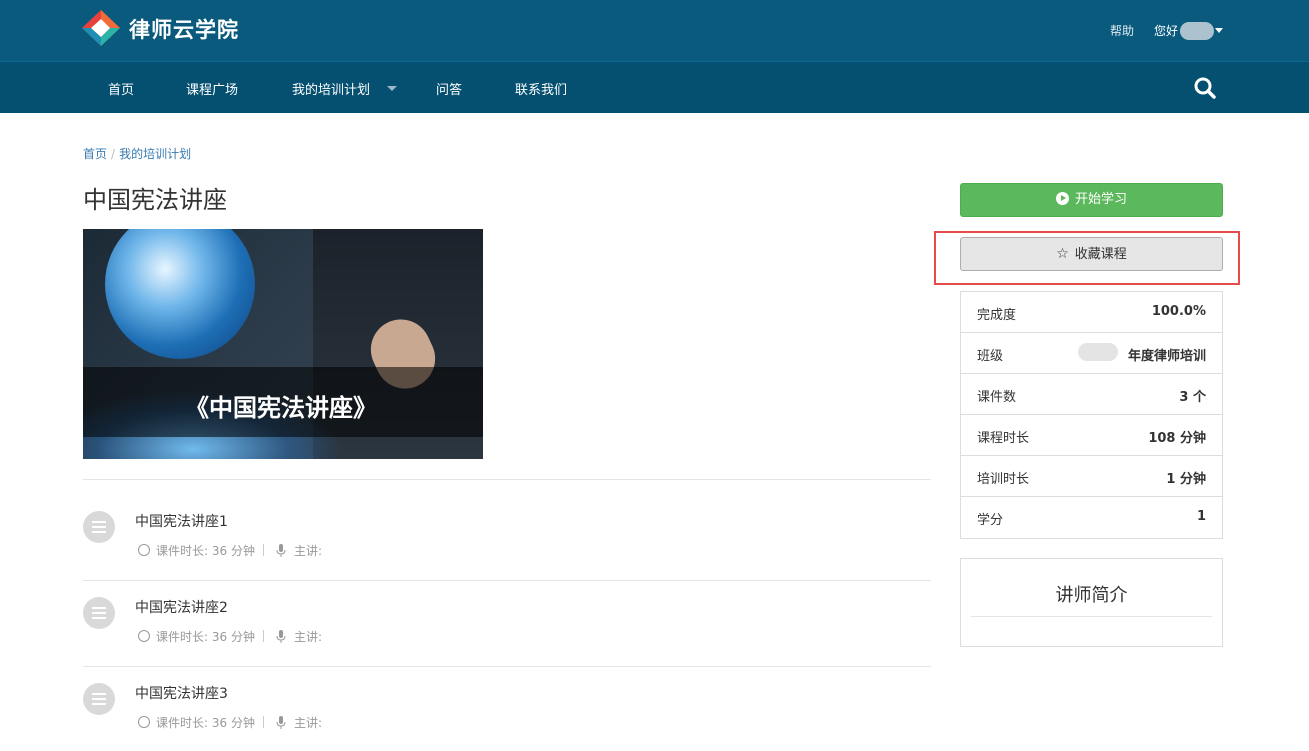  I want to click on info-label: 培训时长, so click(1003, 479).